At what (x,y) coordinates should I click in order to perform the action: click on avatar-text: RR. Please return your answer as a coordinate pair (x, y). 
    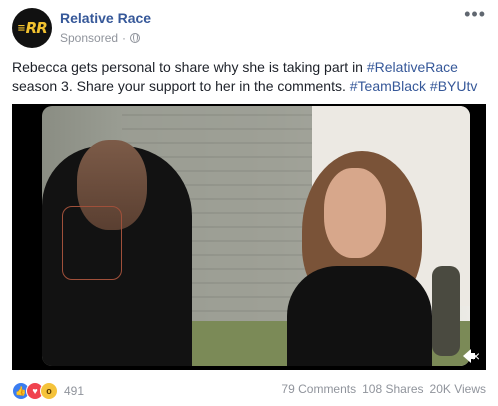
    Looking at the image, I should click on (36, 28).